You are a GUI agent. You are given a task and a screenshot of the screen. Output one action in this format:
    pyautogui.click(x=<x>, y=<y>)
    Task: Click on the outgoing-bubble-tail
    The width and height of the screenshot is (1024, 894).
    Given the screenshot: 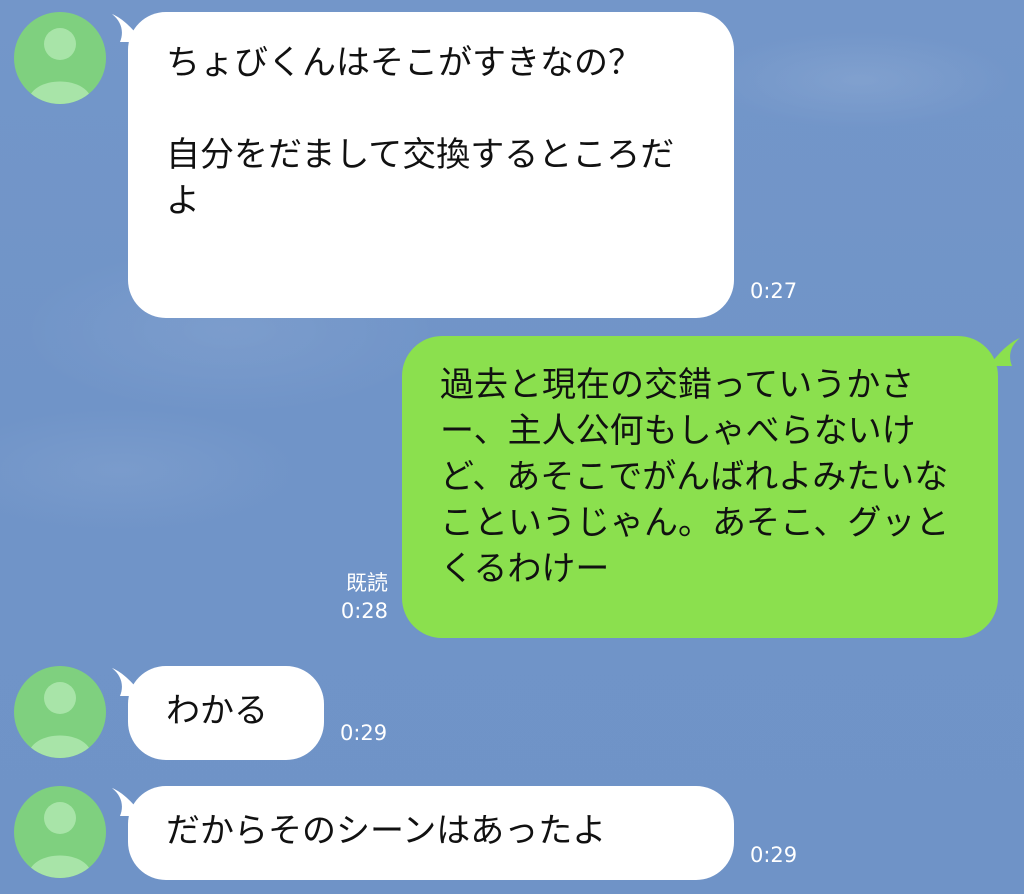 What is the action you would take?
    pyautogui.click(x=1007, y=351)
    